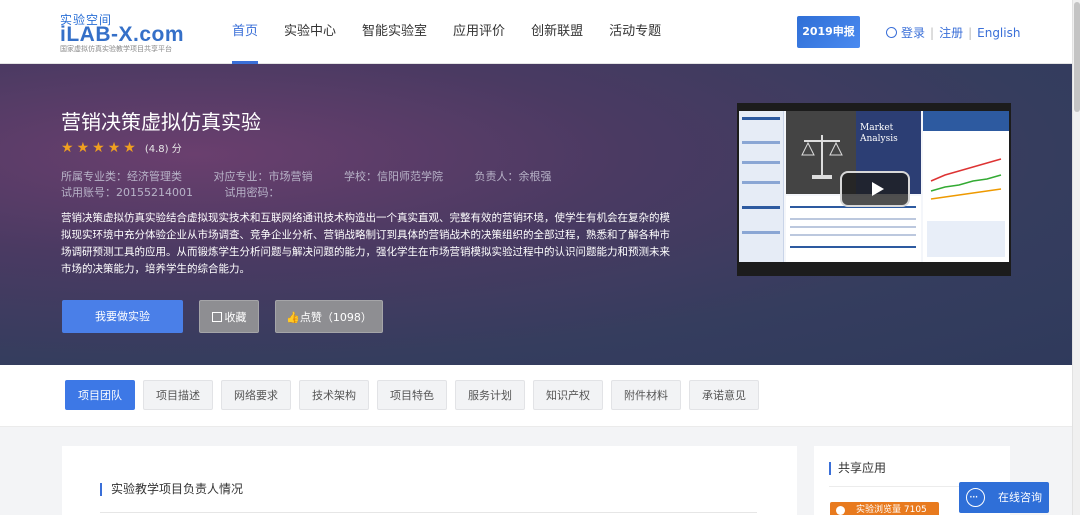 The image size is (1080, 515). What do you see at coordinates (245, 32) in the screenshot?
I see `nav-home: 首页` at bounding box center [245, 32].